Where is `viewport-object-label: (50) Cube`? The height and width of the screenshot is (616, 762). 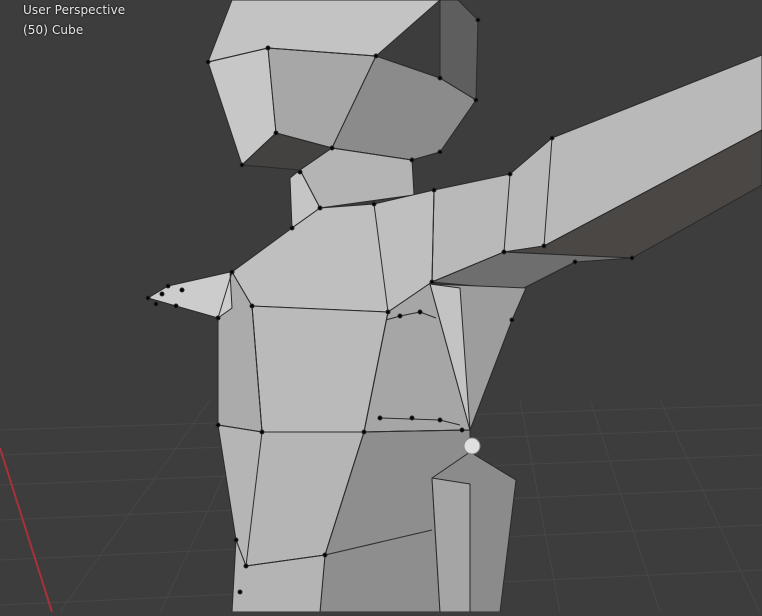
viewport-object-label: (50) Cube is located at coordinates (53, 30).